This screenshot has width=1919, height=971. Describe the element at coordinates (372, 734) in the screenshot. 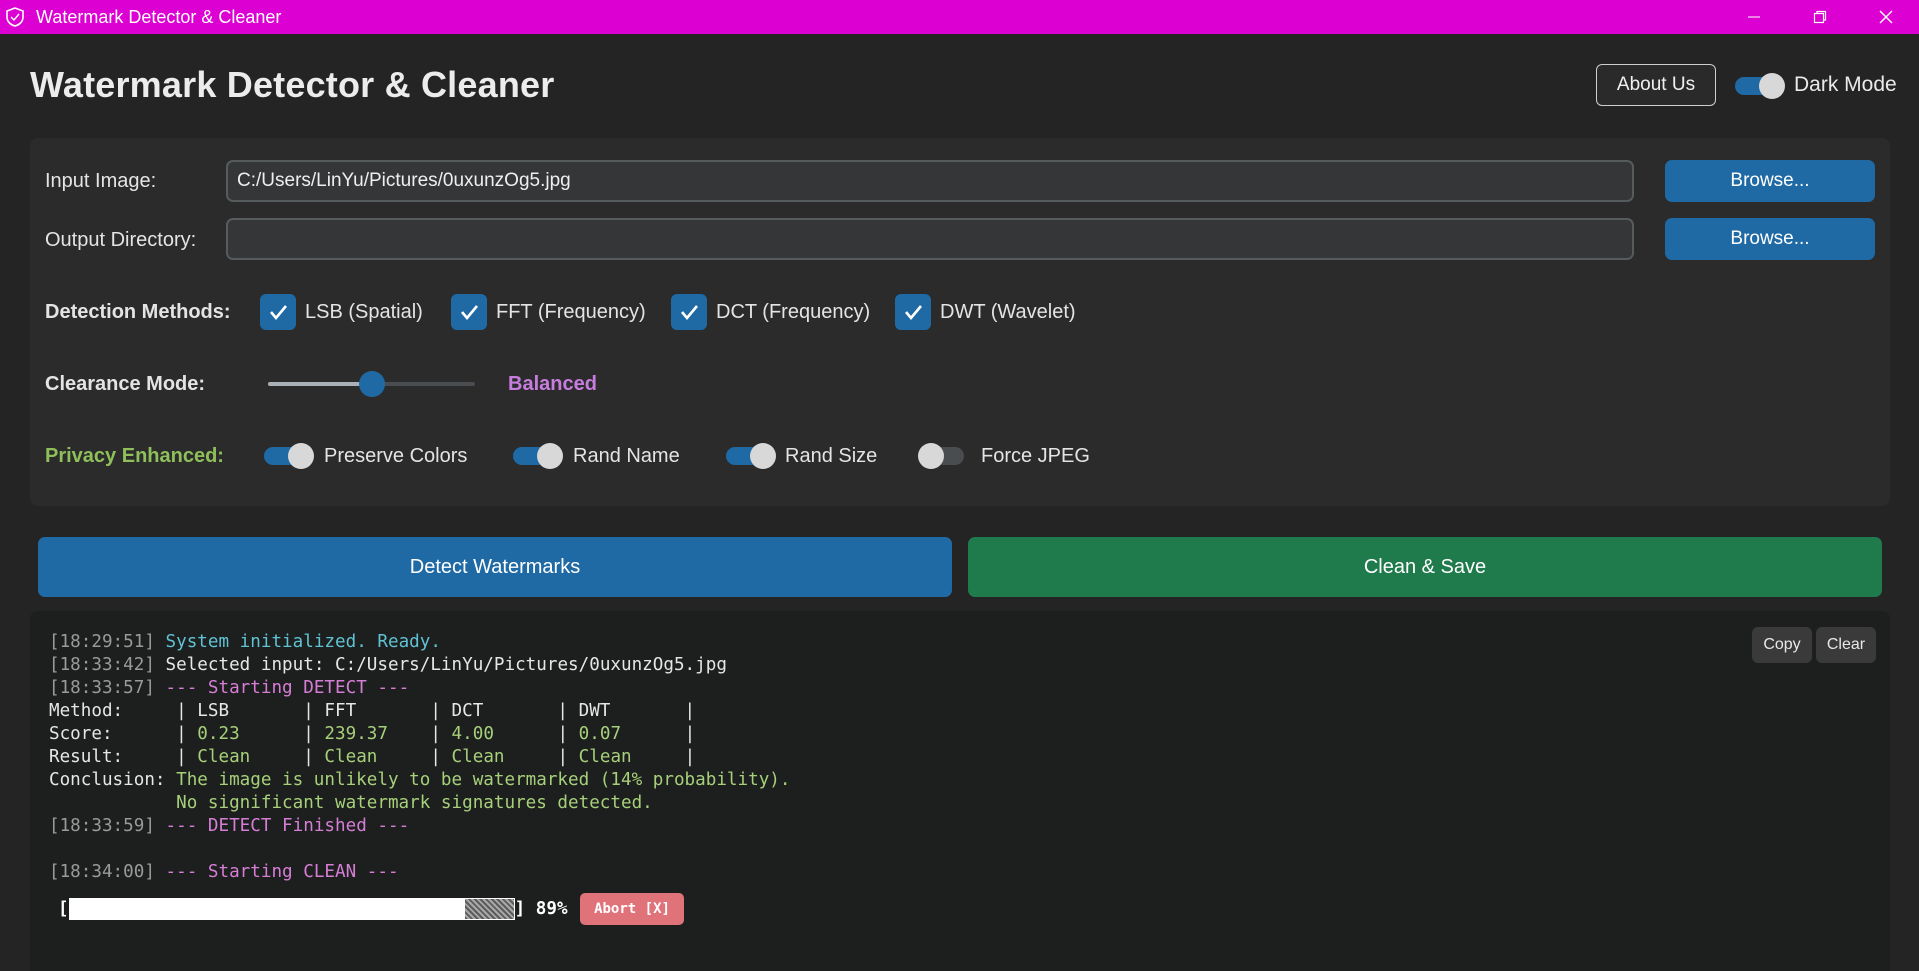

I see `log-table-score-row: Score: | 0.23 | 239.37 | 4.00 | 0.07 |` at that location.